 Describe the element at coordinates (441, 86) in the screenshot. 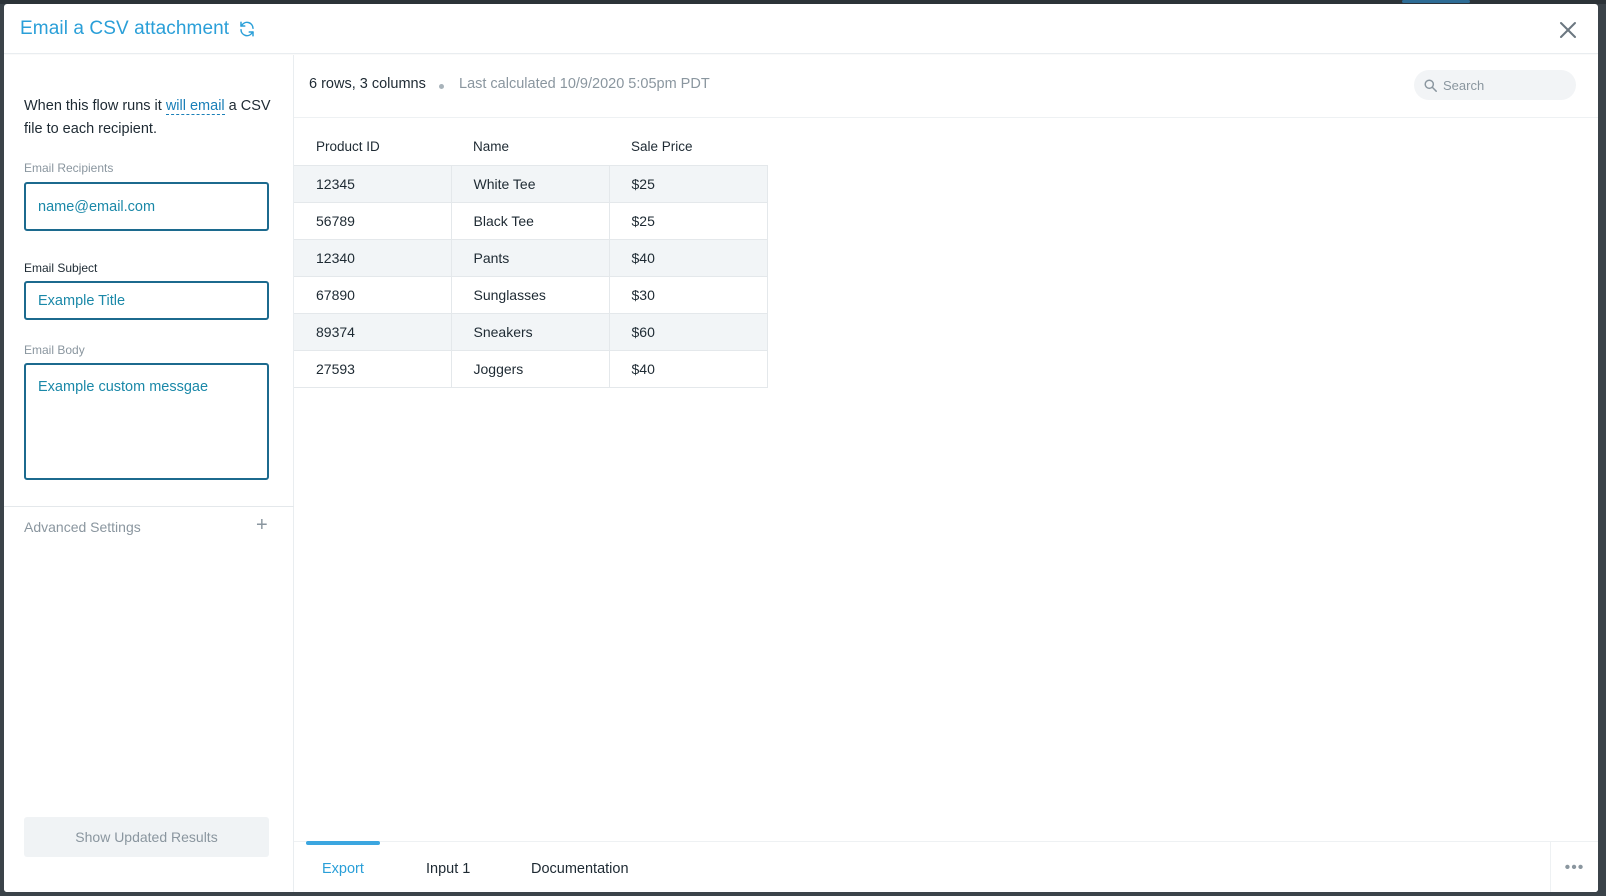

I see `separator-dot` at that location.